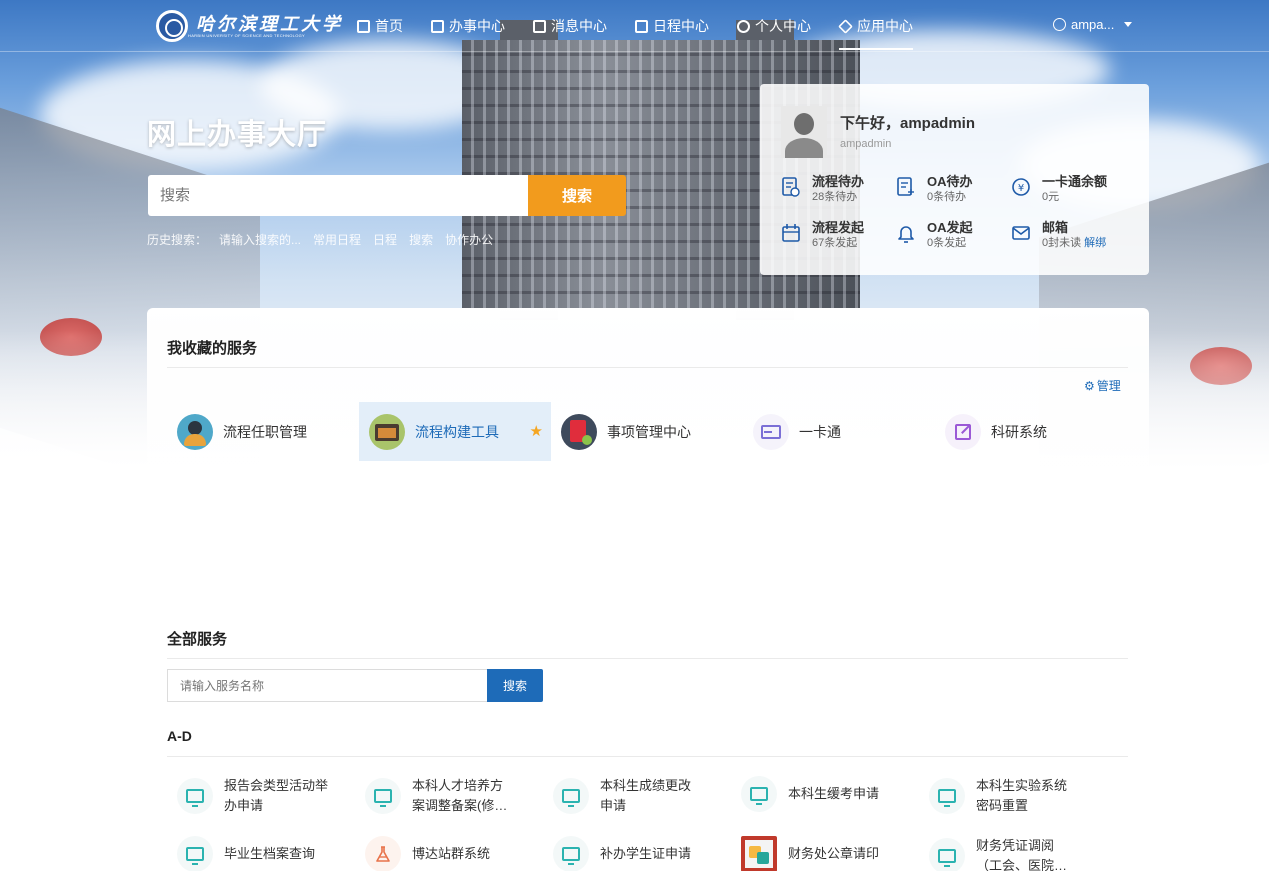 The width and height of the screenshot is (1269, 871). I want to click on service-item: 本科生实验系统密码重置, so click(1023, 796).